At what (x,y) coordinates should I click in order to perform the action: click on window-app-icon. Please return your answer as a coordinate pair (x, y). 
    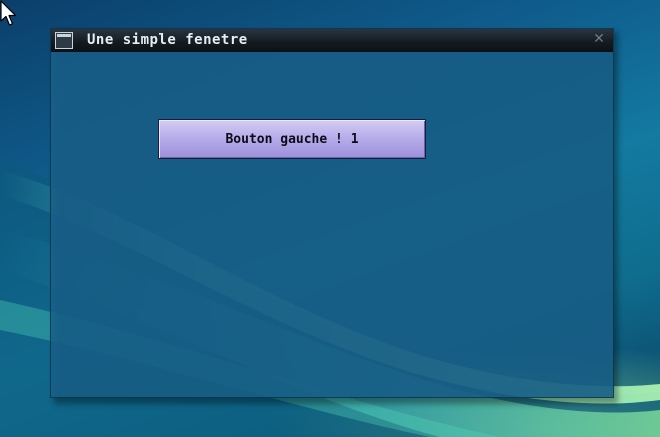
    Looking at the image, I should click on (64, 40).